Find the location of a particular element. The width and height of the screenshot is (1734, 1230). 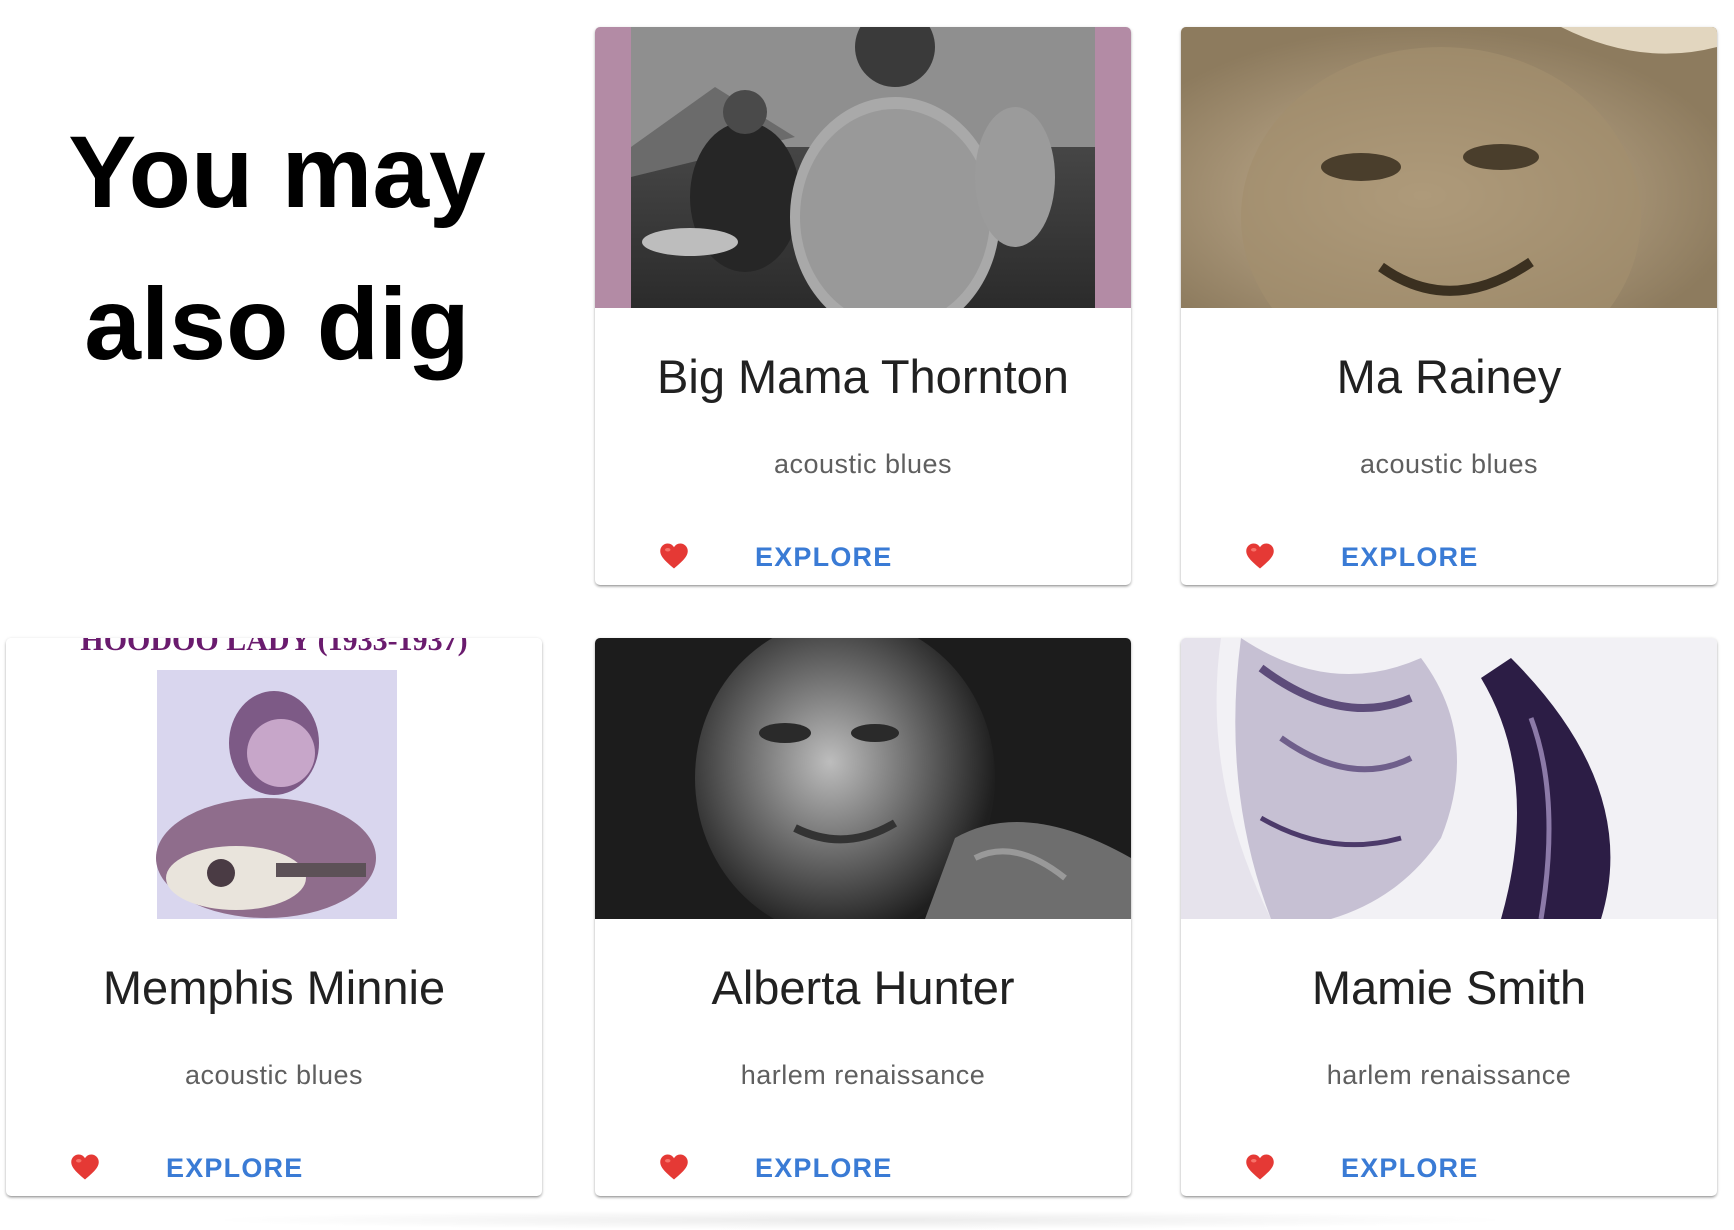

image-caption: HOODOO LADY (1933-1937) is located at coordinates (273, 647).